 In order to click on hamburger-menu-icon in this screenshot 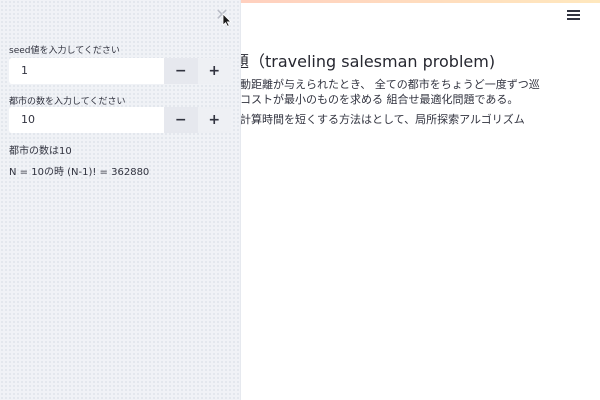, I will do `click(573, 15)`.